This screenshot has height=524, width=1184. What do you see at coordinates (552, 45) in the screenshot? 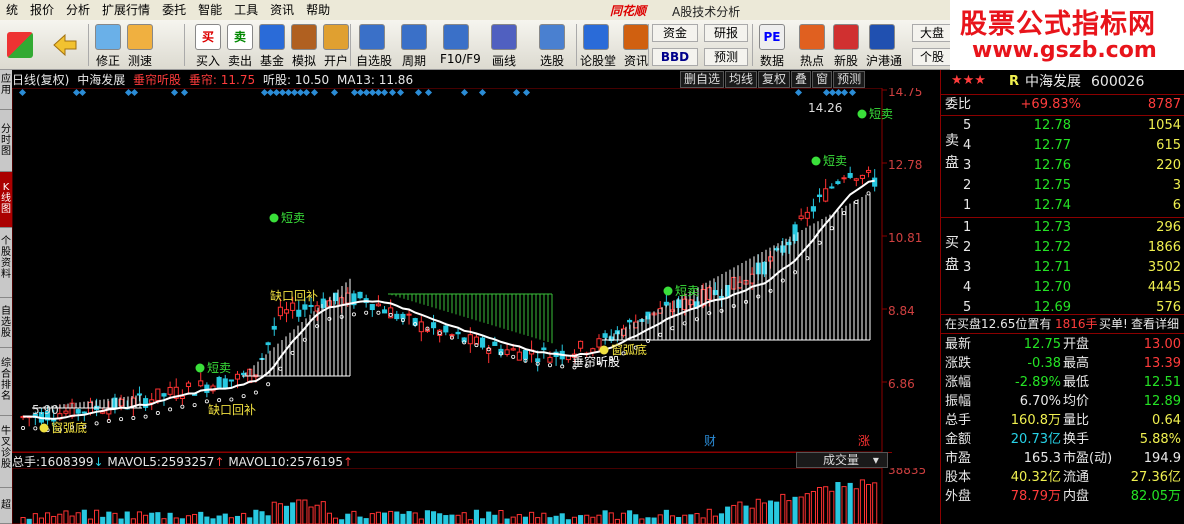
I see `toolbar-button-11: 选股` at bounding box center [552, 45].